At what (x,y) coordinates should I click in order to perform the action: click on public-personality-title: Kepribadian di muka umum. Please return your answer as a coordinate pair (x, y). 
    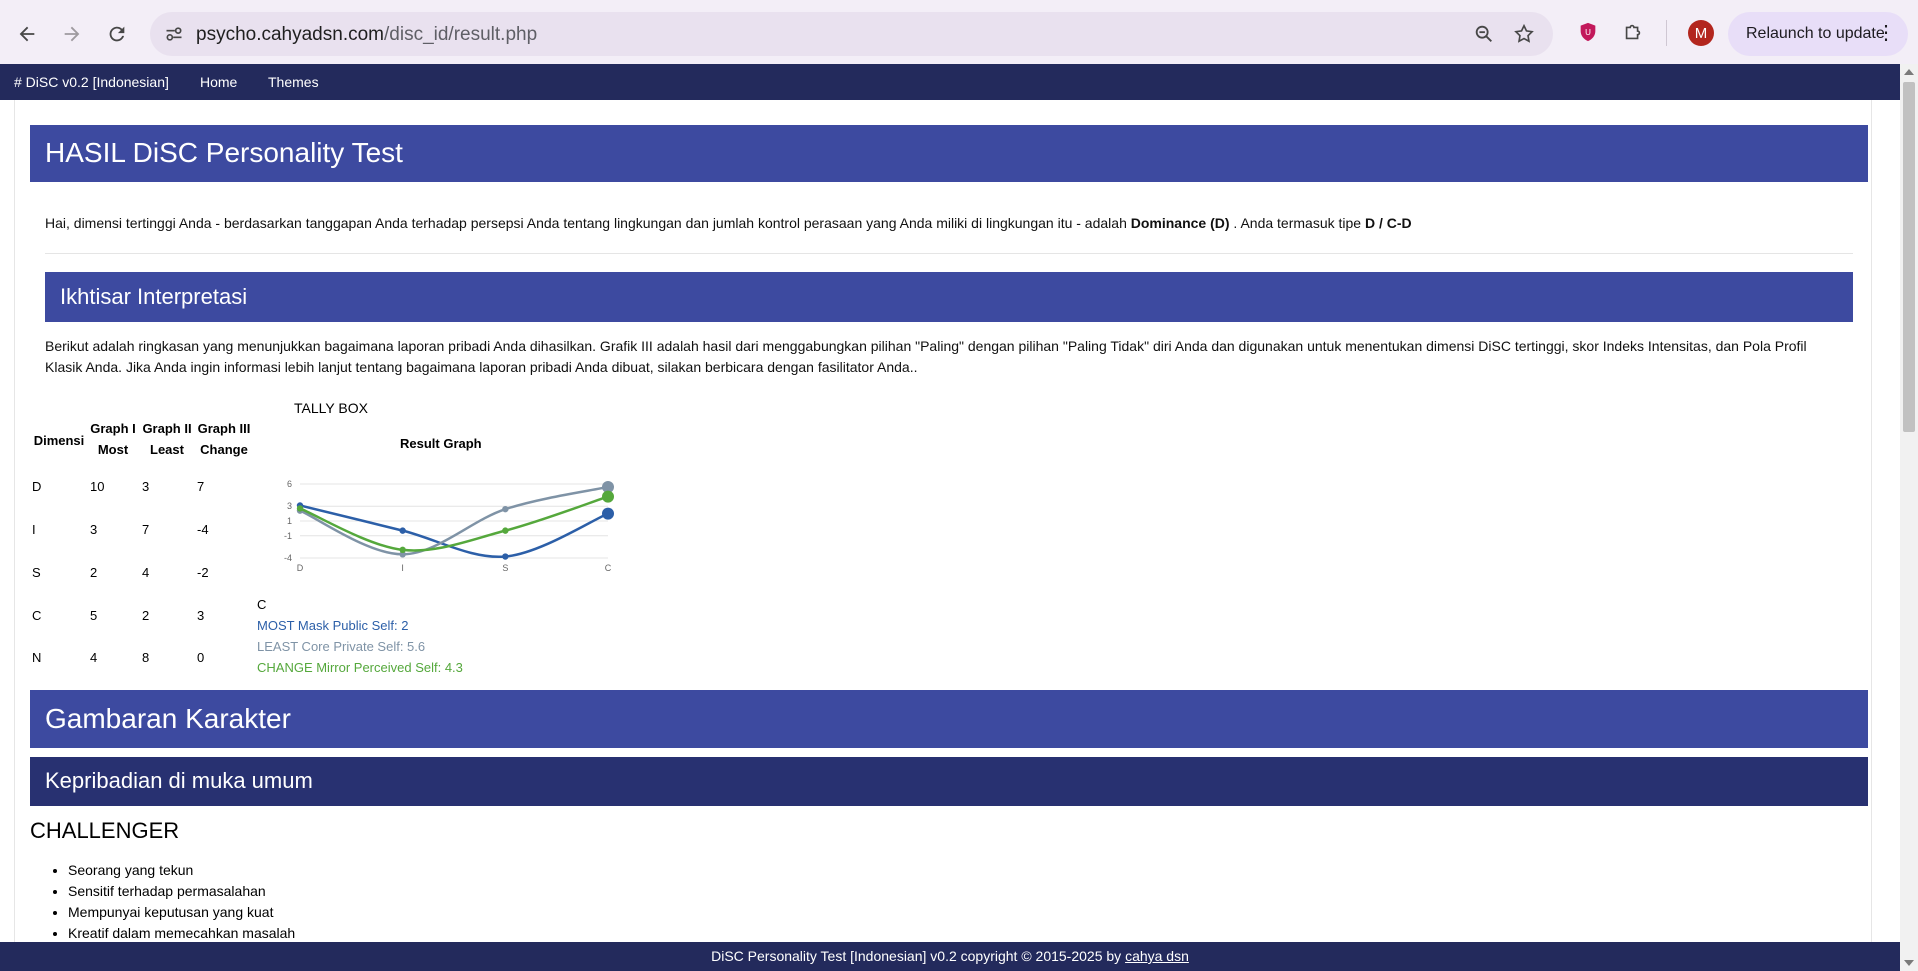
    Looking at the image, I should click on (179, 780).